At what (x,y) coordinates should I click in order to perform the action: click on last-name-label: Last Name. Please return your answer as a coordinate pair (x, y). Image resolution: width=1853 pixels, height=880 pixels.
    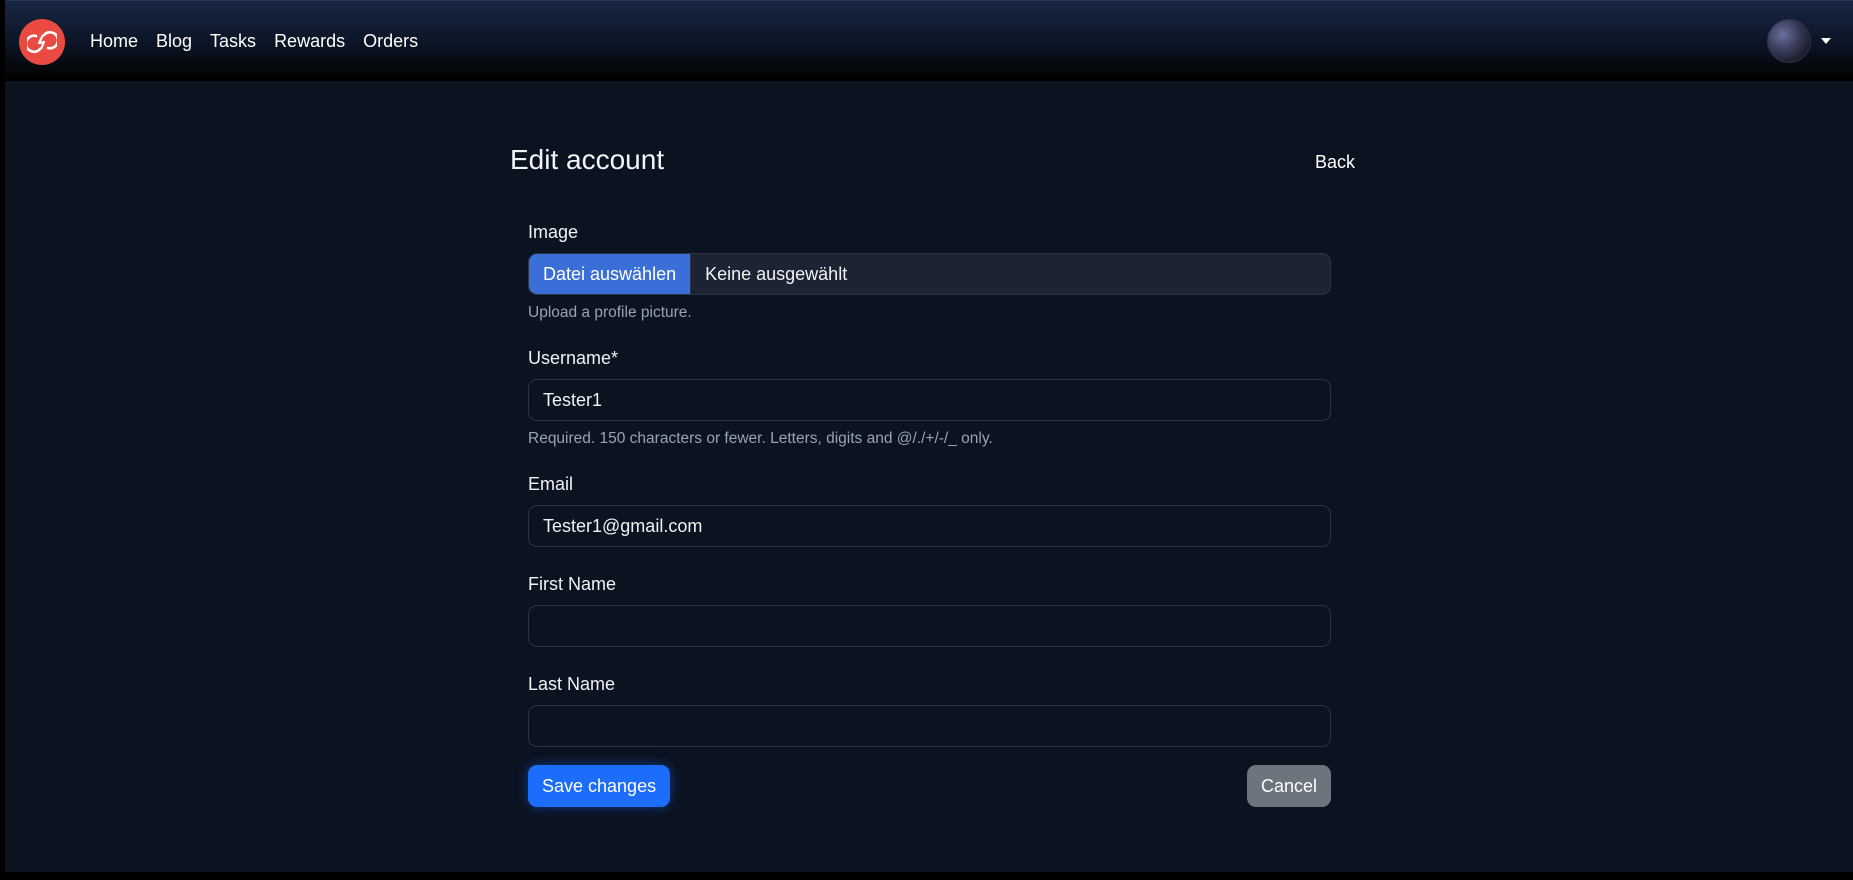
    Looking at the image, I should click on (572, 684).